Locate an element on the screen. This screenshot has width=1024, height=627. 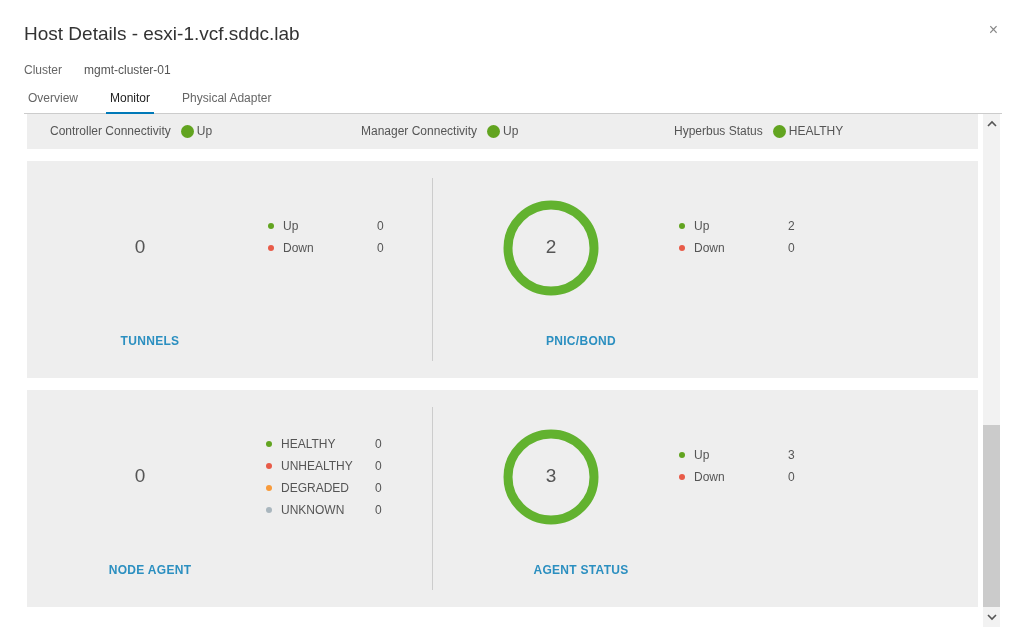
panel-title-link: PNIC/BOND is located at coordinates (581, 340).